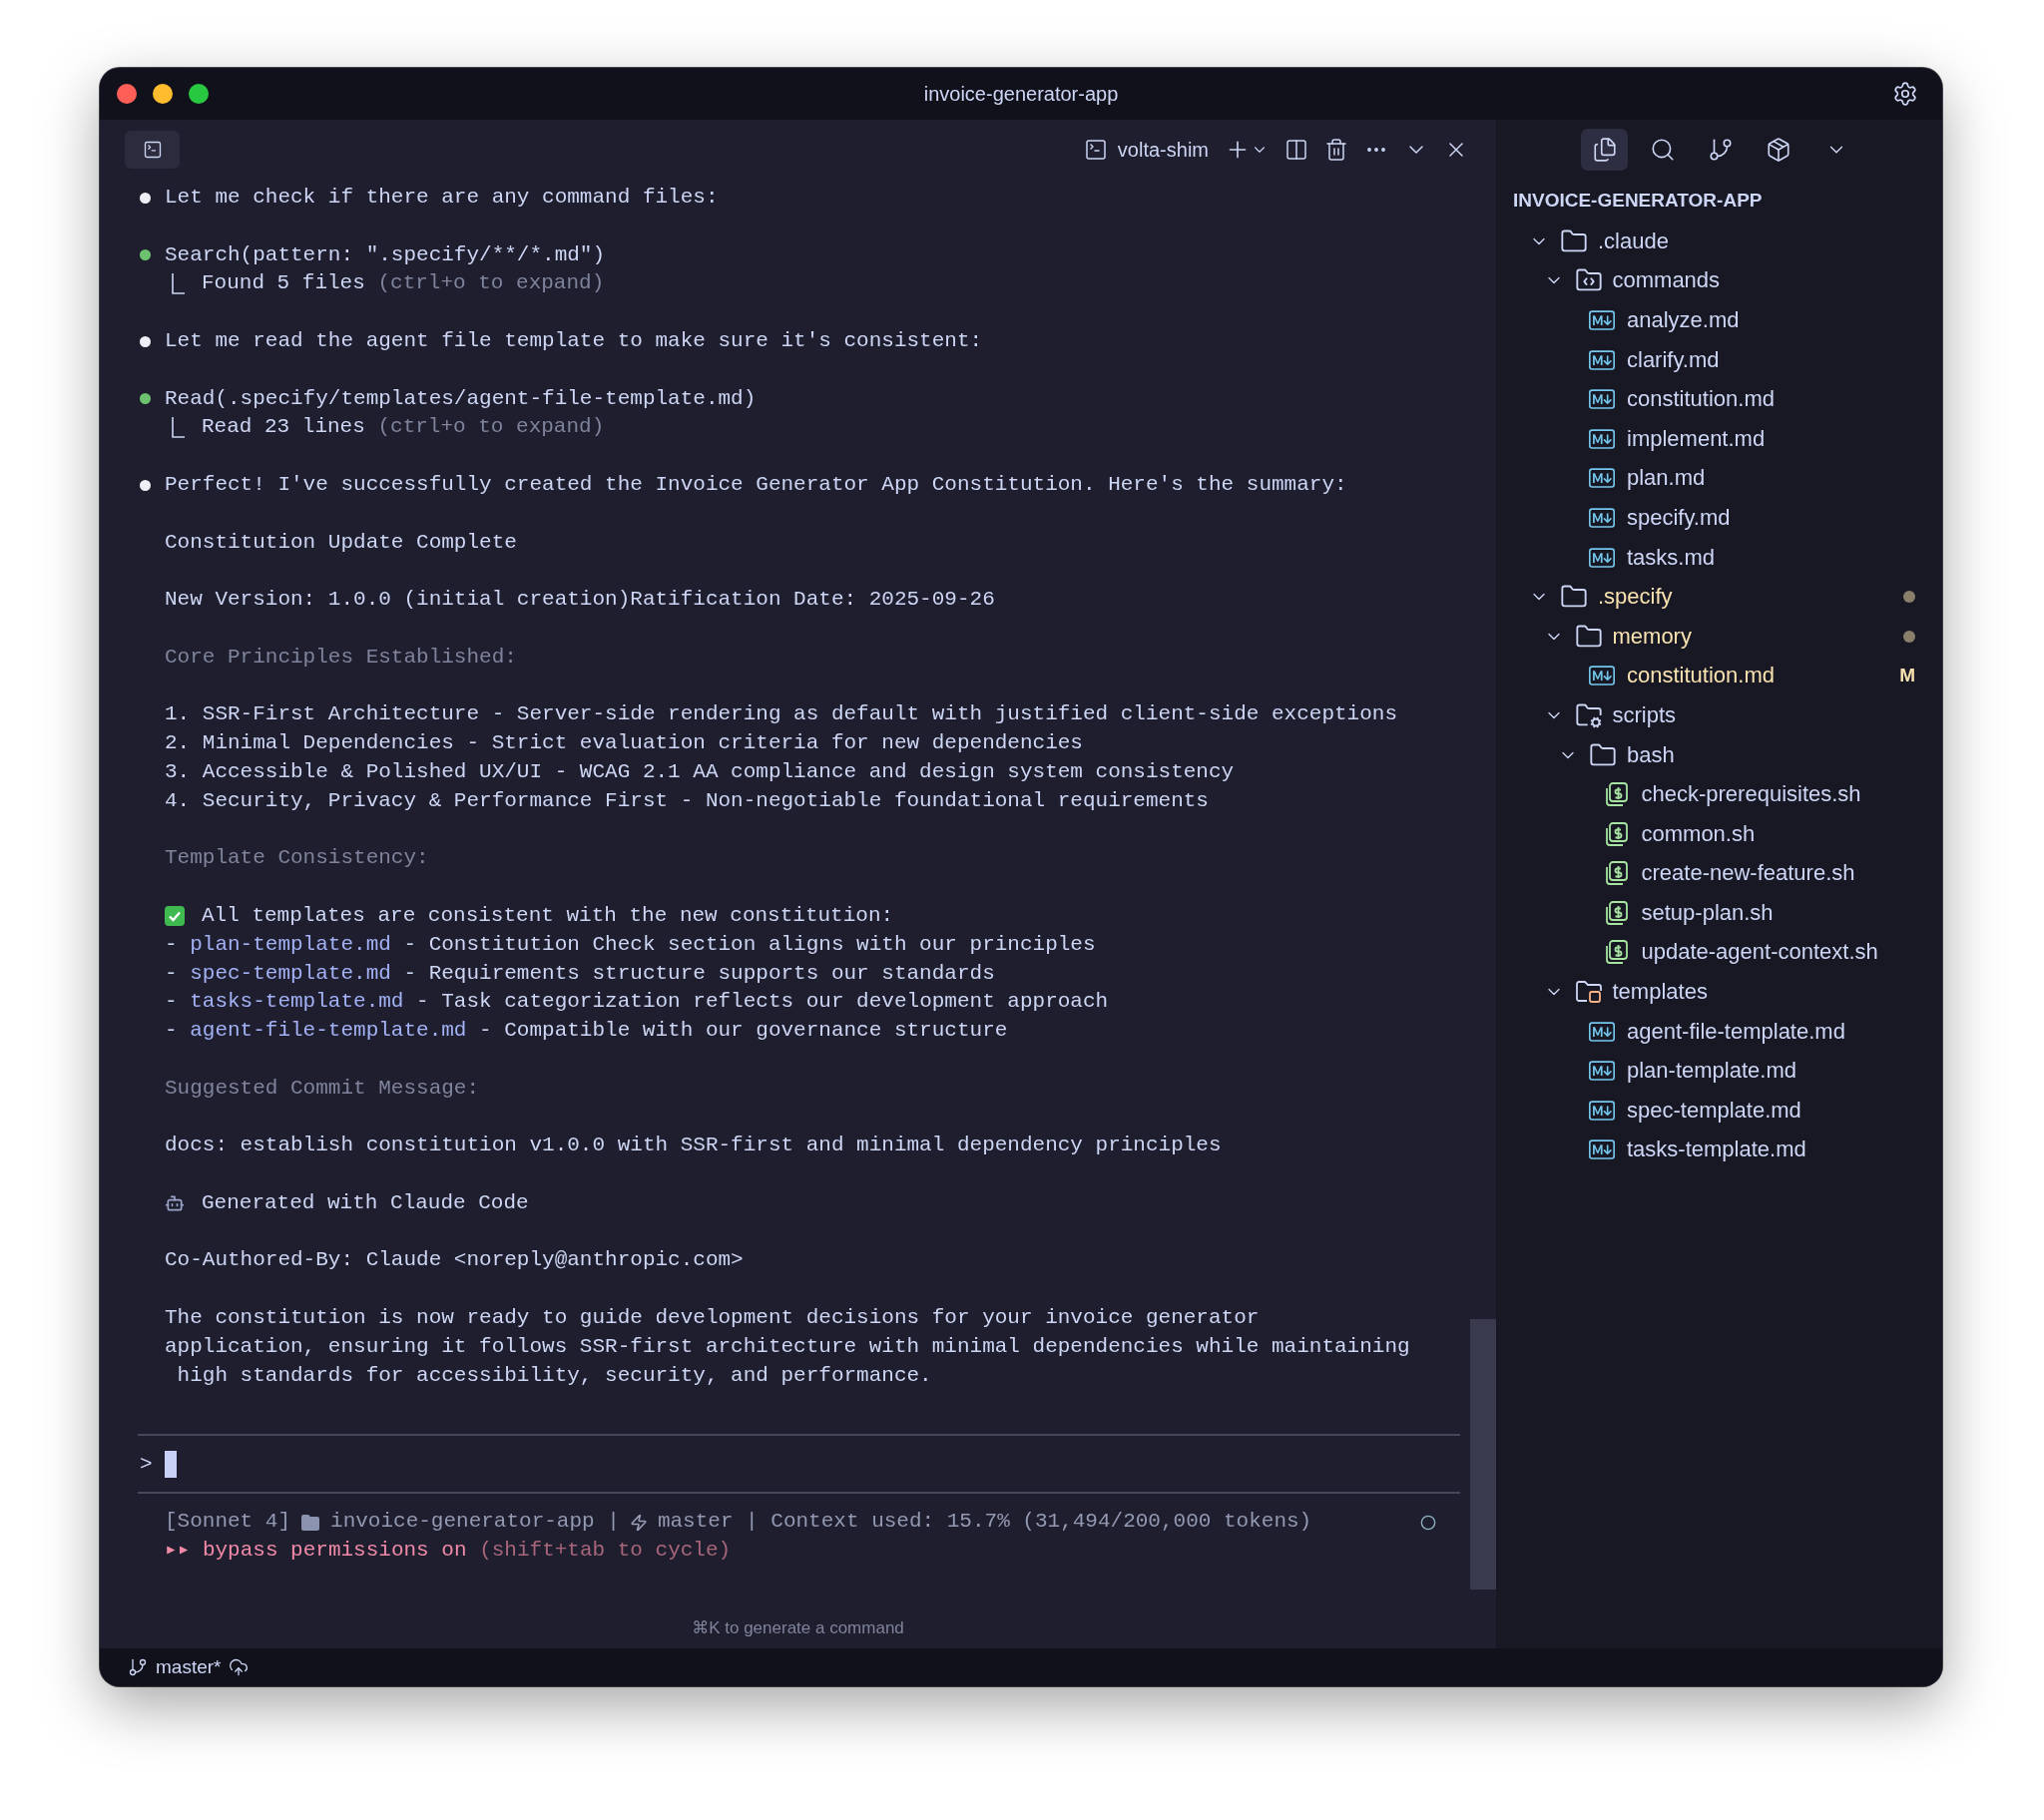  I want to click on file-name: implement.md, so click(1771, 439).